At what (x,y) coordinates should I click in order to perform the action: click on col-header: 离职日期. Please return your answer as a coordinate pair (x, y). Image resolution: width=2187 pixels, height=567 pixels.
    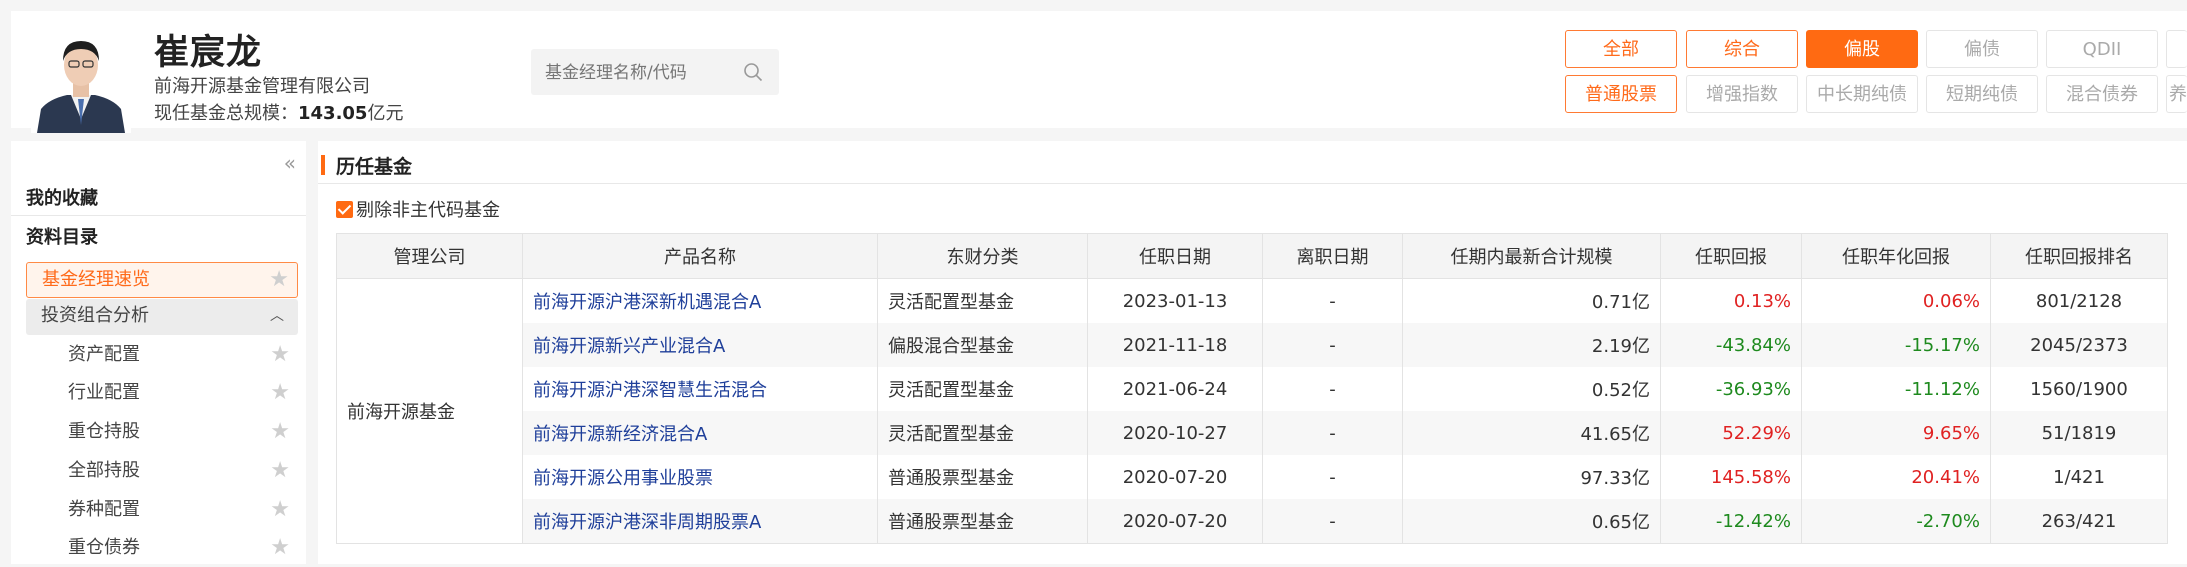
    Looking at the image, I should click on (1332, 256).